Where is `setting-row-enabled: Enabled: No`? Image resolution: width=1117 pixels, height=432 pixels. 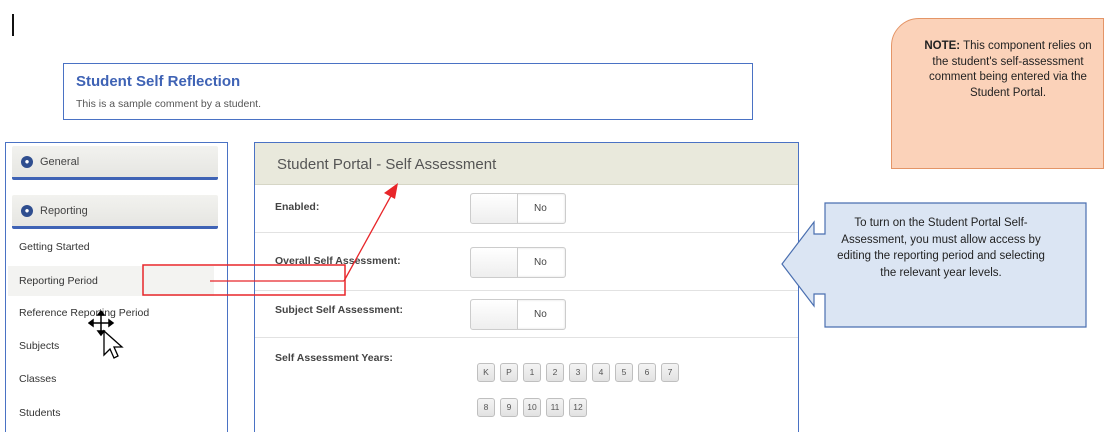
setting-row-enabled: Enabled: No is located at coordinates (526, 209).